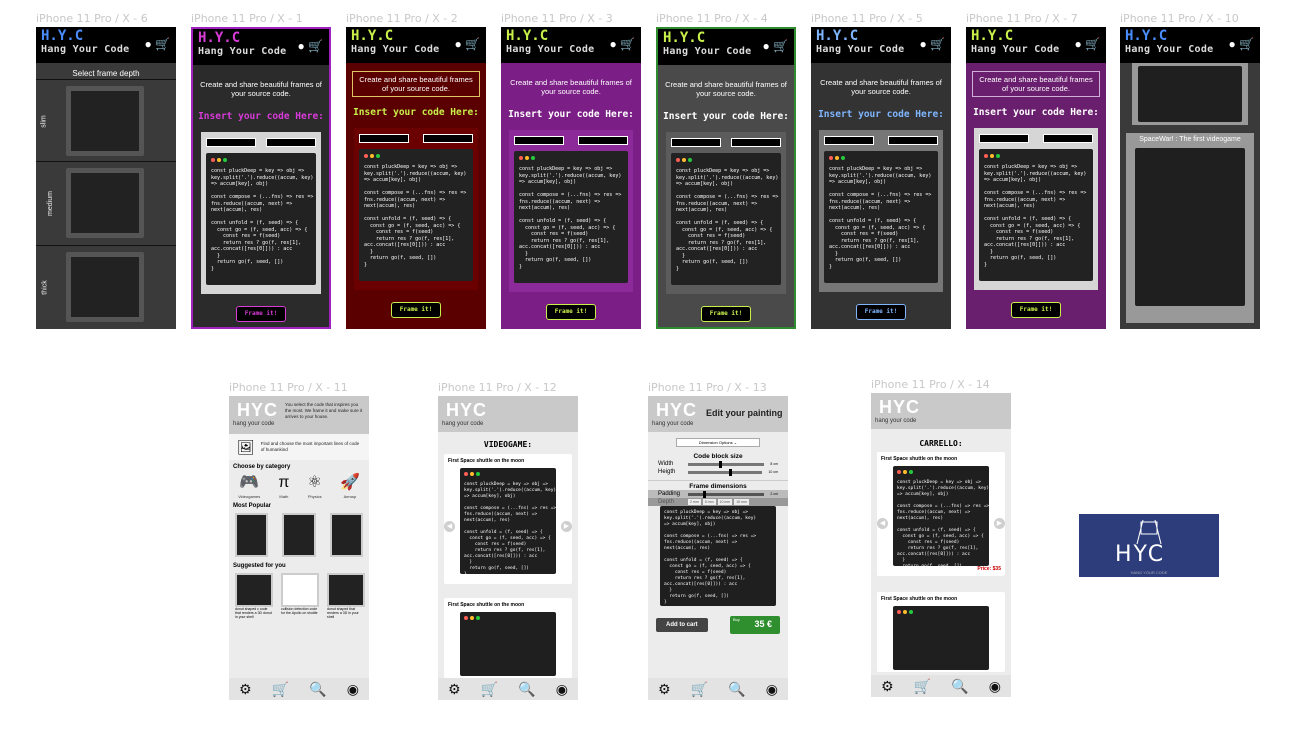  I want to click on category-math: π Math, so click(283, 485).